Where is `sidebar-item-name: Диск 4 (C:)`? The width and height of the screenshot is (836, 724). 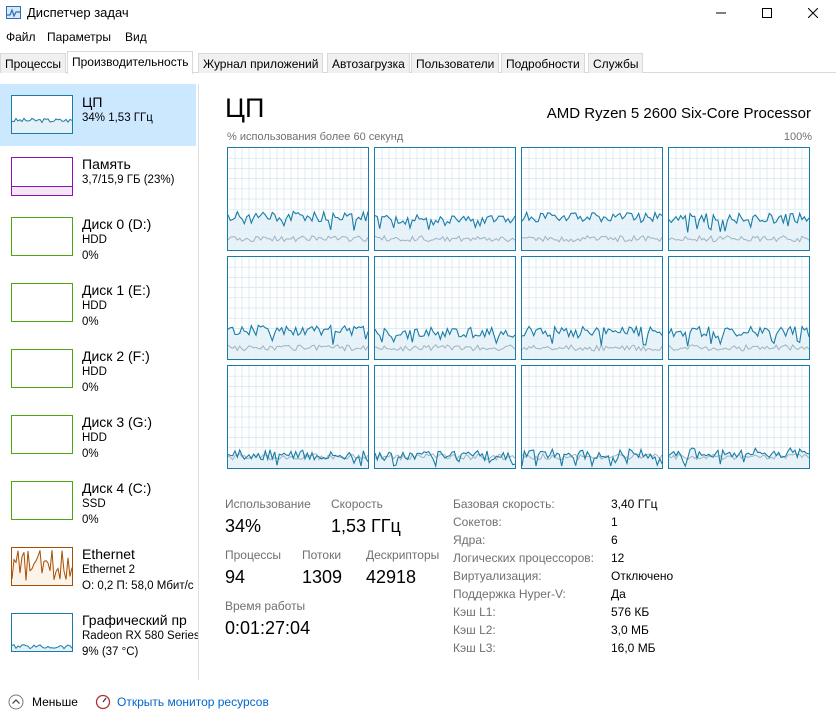
sidebar-item-name: Диск 4 (C:) is located at coordinates (117, 488).